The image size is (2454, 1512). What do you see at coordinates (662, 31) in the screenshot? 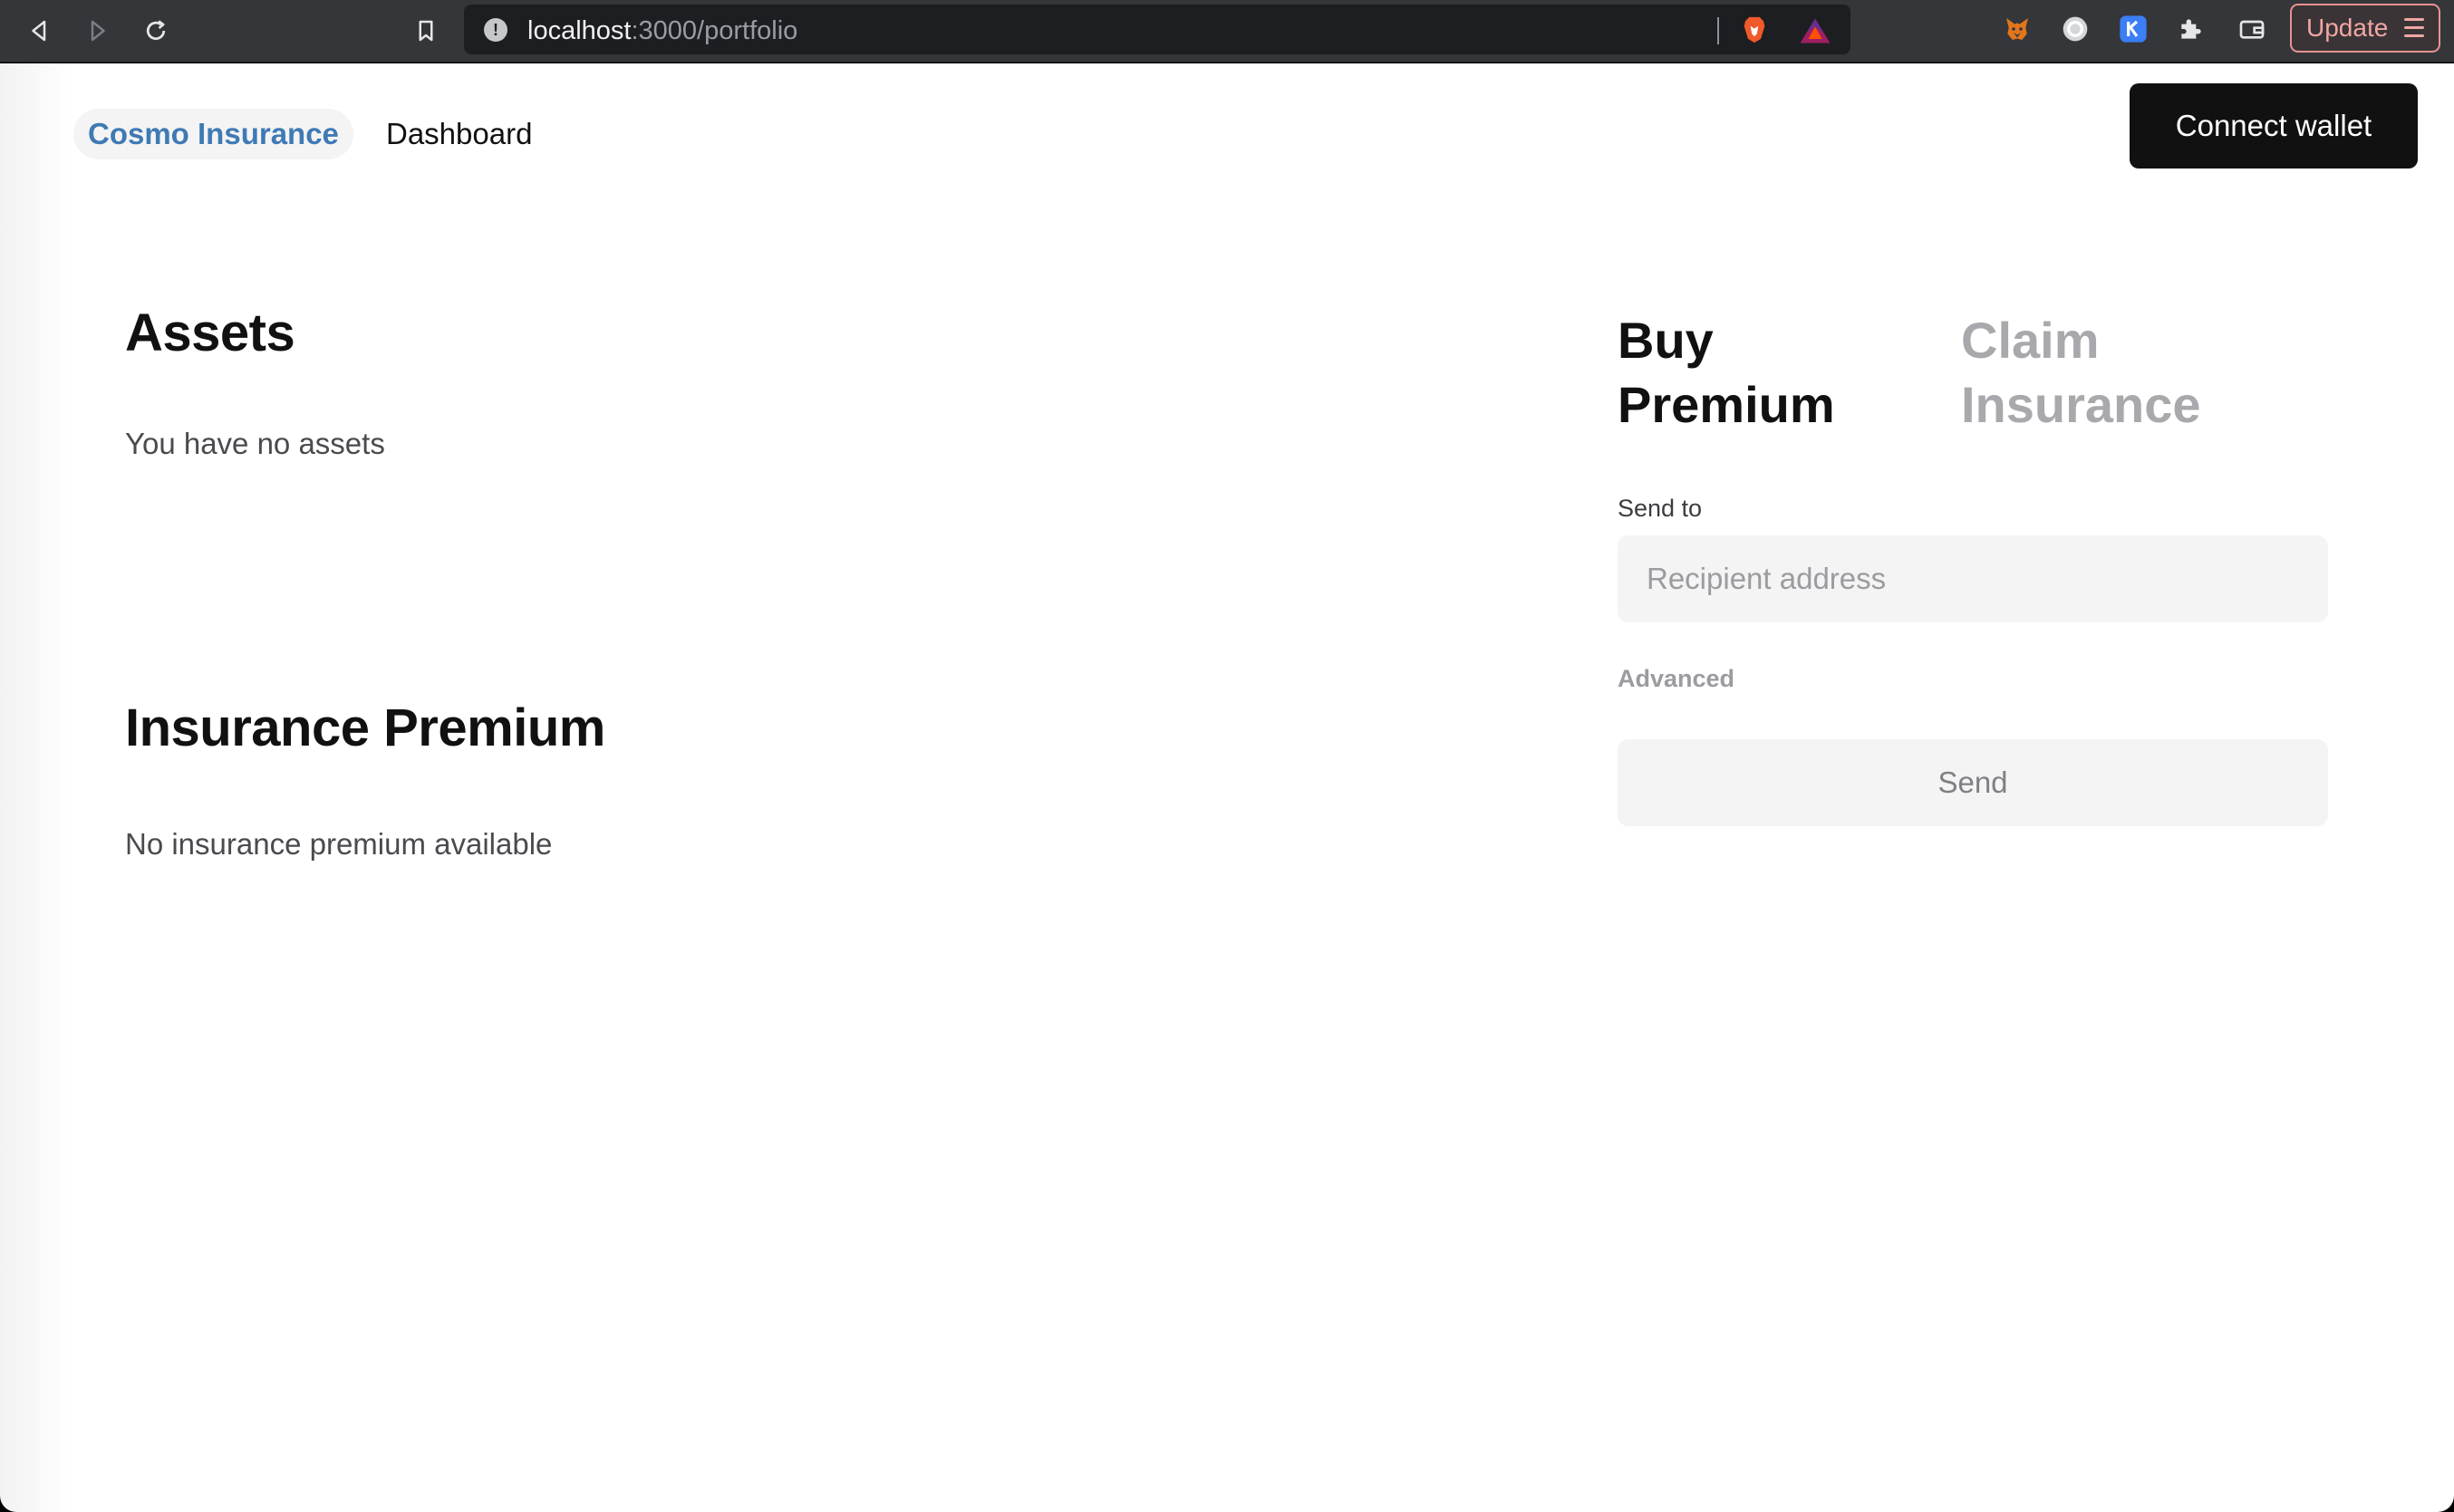
I see `url-text: localhost:3000/portfolio` at bounding box center [662, 31].